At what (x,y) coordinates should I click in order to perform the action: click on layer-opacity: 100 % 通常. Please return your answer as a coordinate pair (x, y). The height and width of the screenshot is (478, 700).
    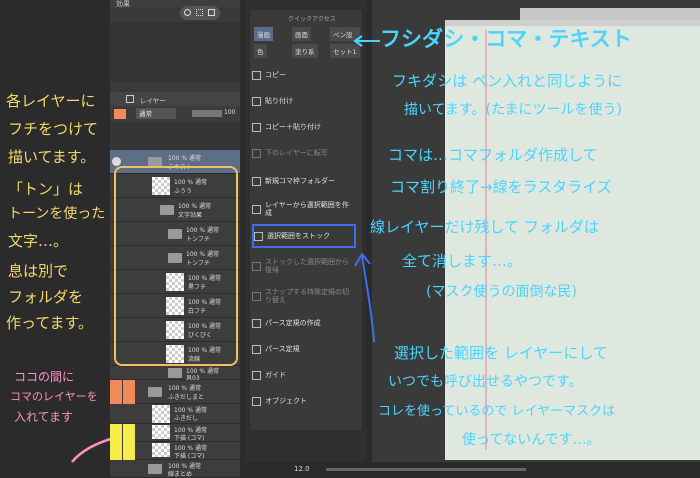
    Looking at the image, I should click on (184, 388).